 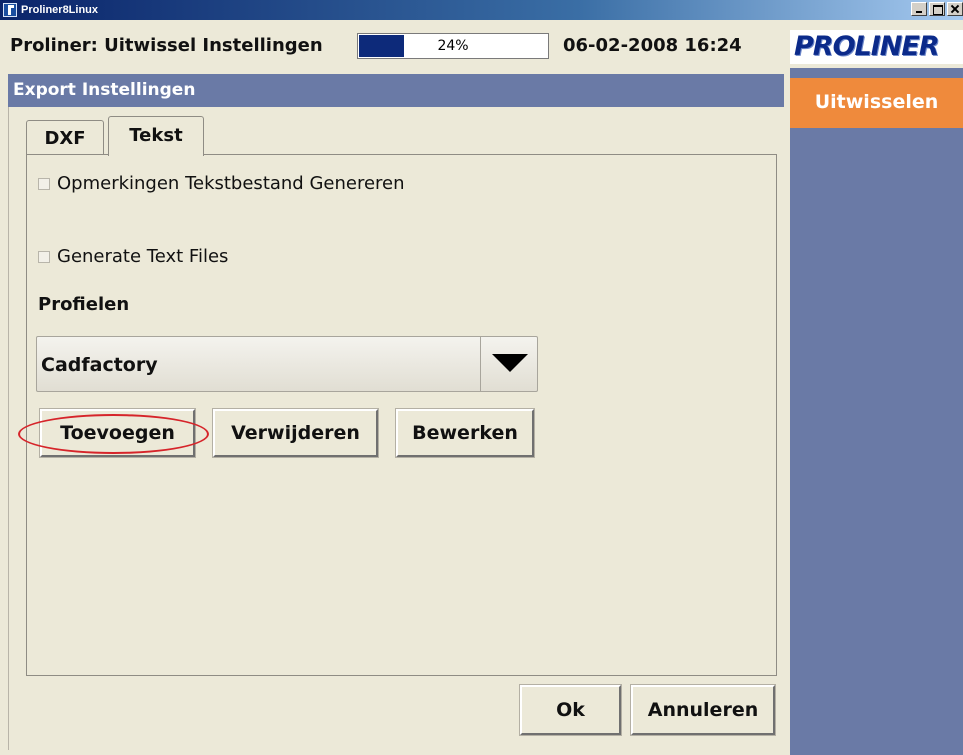 I want to click on window-titlebar: Proliner8Linux, so click(x=481, y=10).